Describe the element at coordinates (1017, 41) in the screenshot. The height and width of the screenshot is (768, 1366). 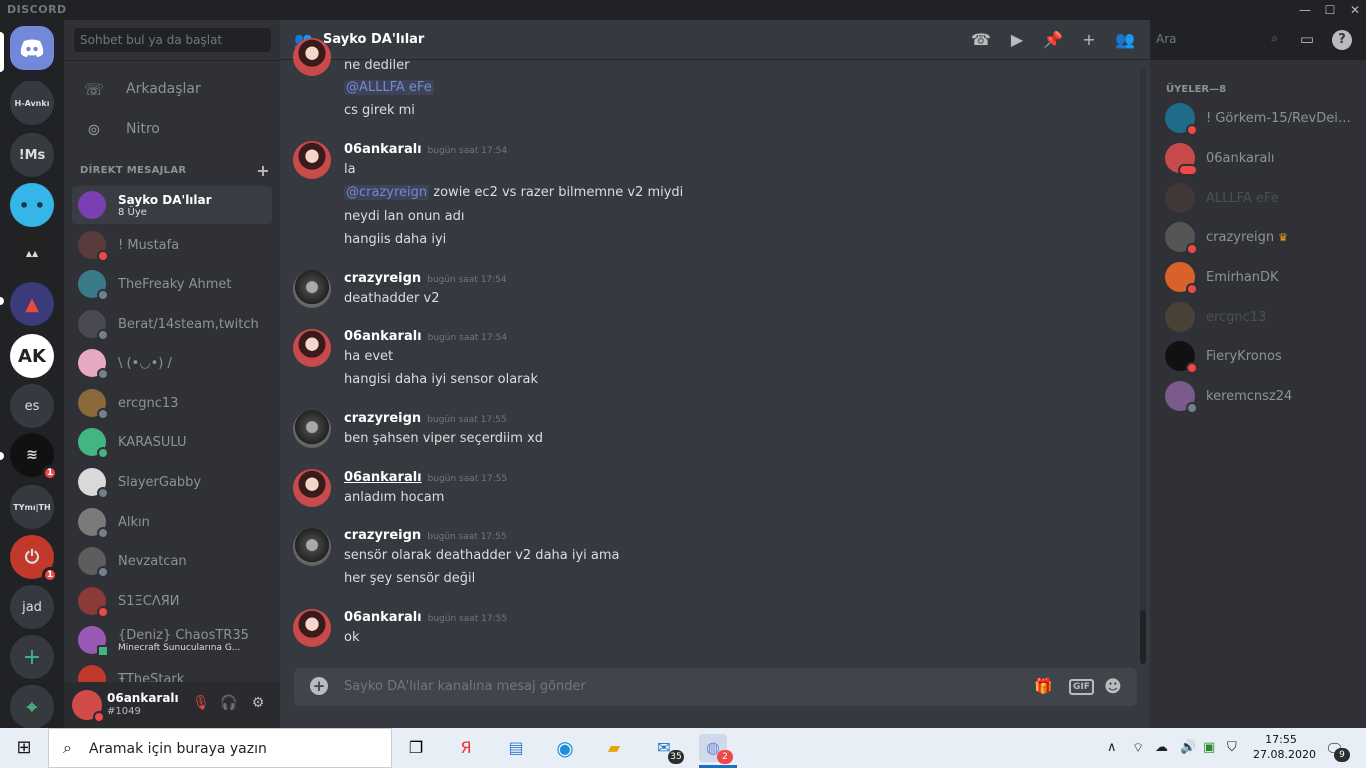
I see `start-video-call-icon: ▶` at that location.